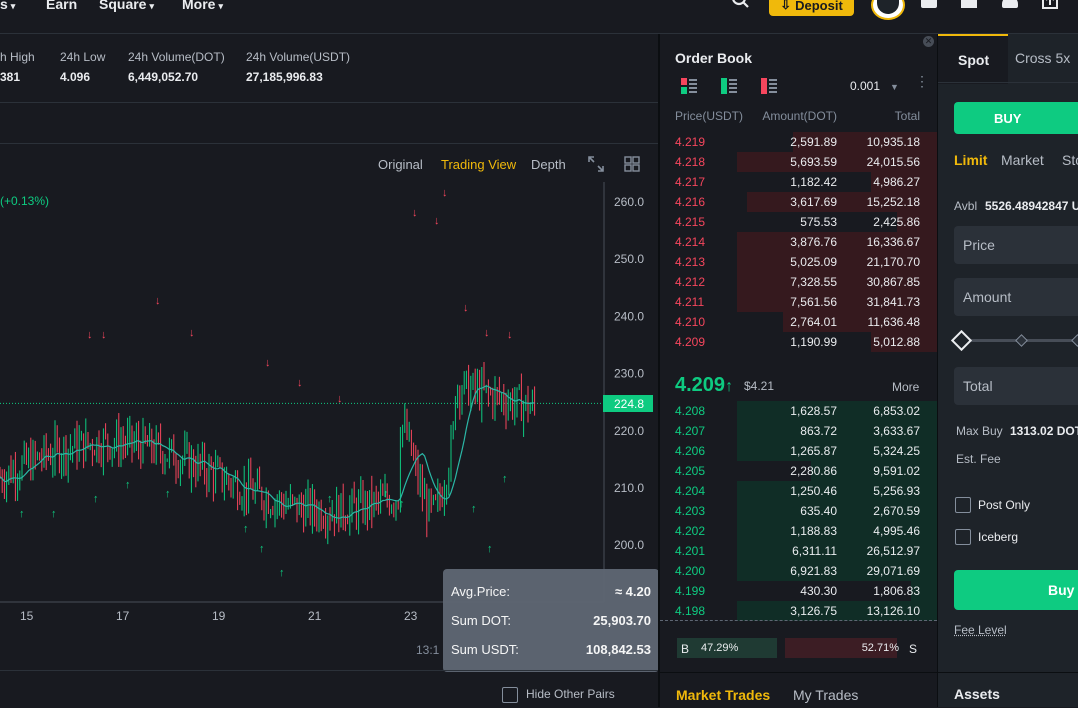 This screenshot has height=708, width=1078. Describe the element at coordinates (905, 387) in the screenshot. I see `more-link: More` at that location.